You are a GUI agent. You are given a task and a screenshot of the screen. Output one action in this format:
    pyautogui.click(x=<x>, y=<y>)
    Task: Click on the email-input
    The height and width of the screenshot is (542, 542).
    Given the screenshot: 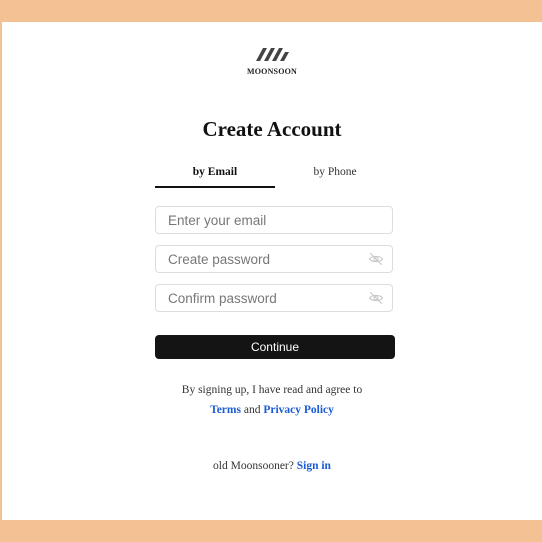 What is the action you would take?
    pyautogui.click(x=262, y=220)
    